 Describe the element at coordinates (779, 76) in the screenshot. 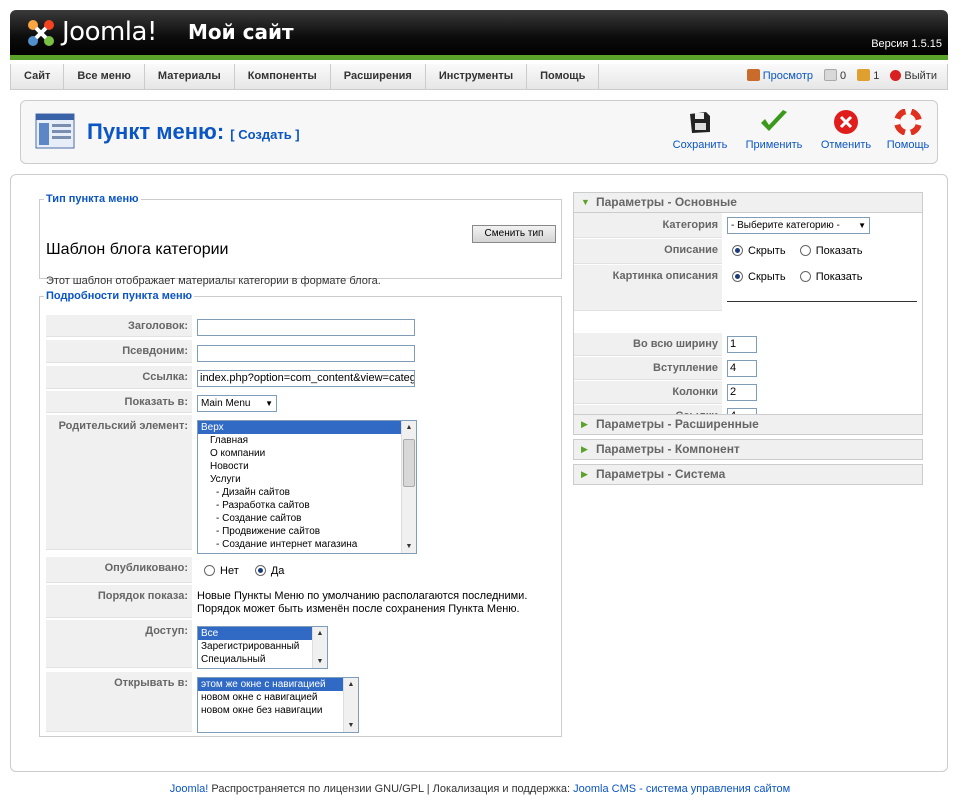

I see `preview-link: Просмотр` at that location.